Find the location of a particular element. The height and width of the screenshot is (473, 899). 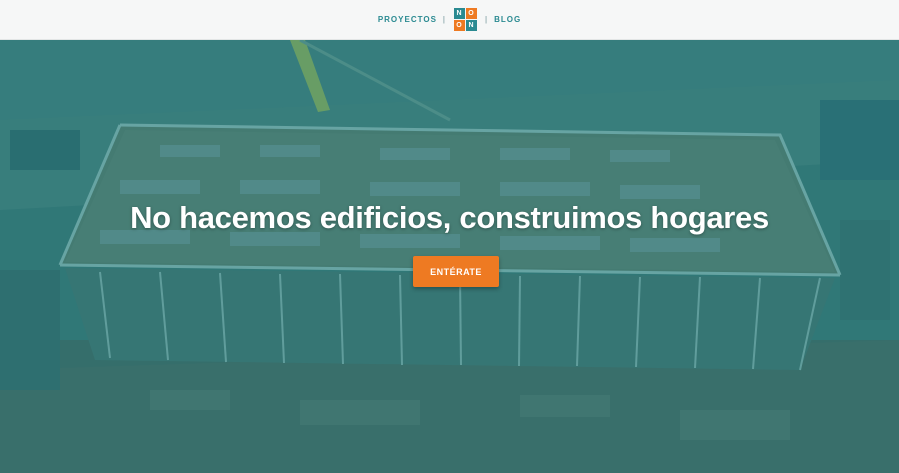

enterate-button: ENTÉRATE is located at coordinates (456, 271).